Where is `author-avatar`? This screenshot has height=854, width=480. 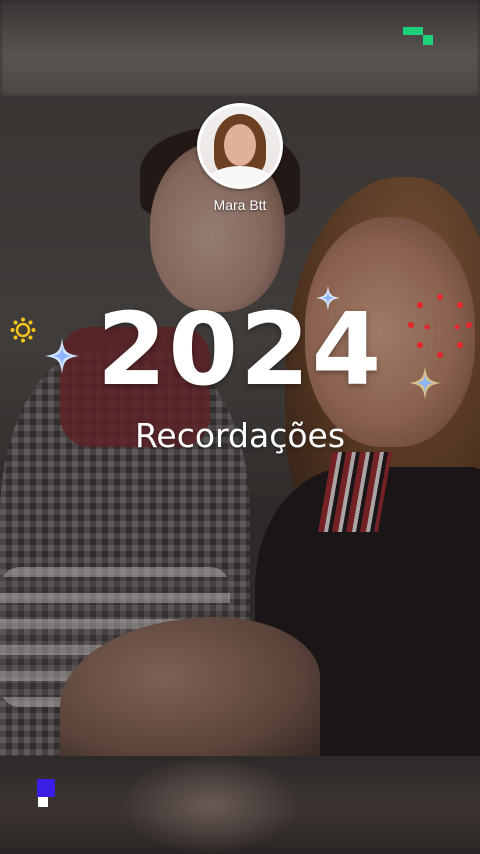
author-avatar is located at coordinates (240, 146).